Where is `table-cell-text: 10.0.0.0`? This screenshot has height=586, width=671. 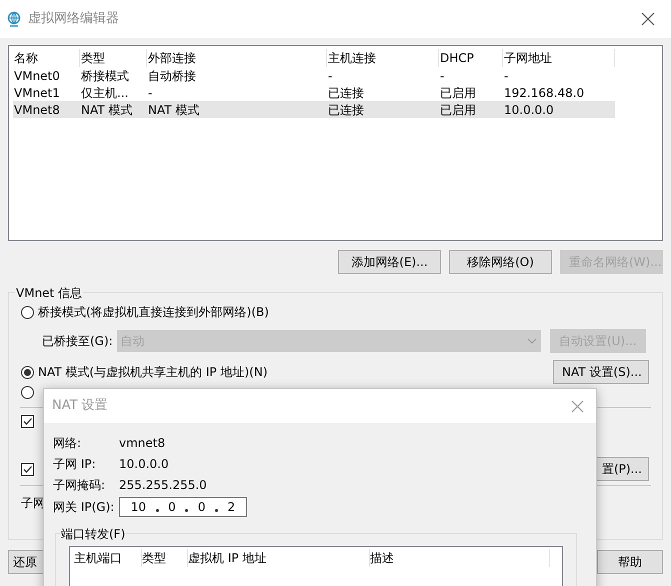 table-cell-text: 10.0.0.0 is located at coordinates (529, 110).